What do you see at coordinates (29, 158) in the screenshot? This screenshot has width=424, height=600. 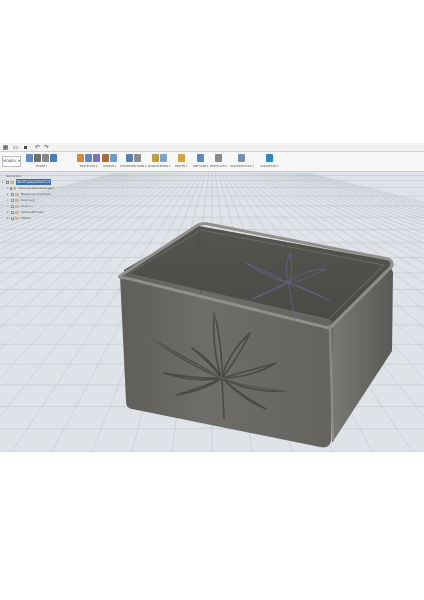 I see `skizze-tool-1-icon` at bounding box center [29, 158].